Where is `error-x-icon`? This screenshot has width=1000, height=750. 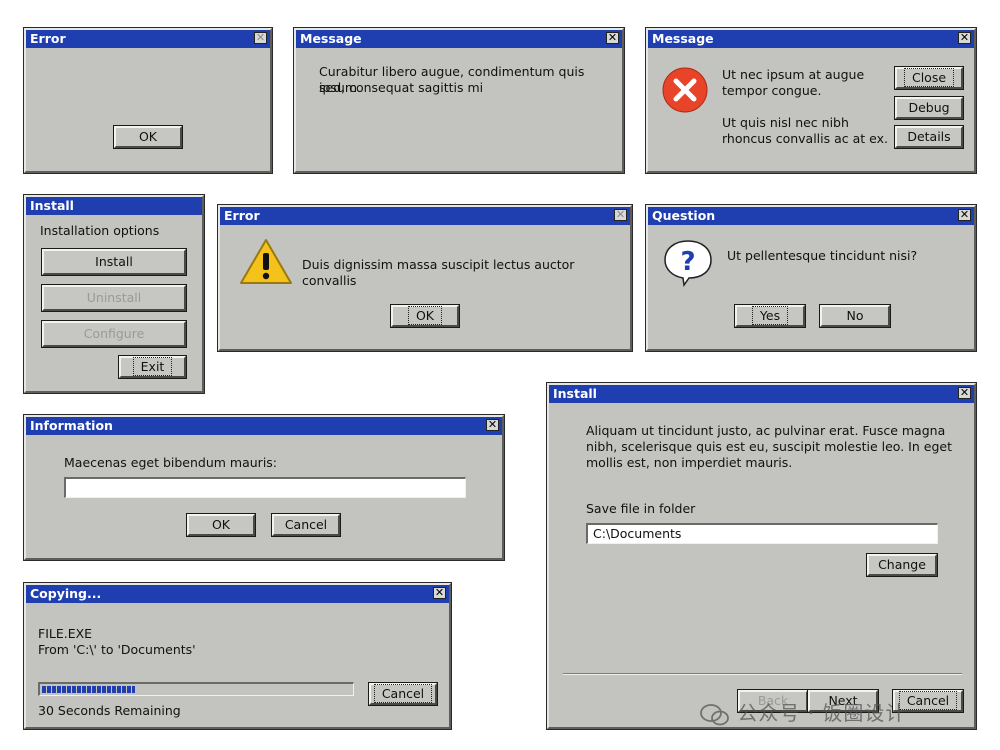 error-x-icon is located at coordinates (685, 90).